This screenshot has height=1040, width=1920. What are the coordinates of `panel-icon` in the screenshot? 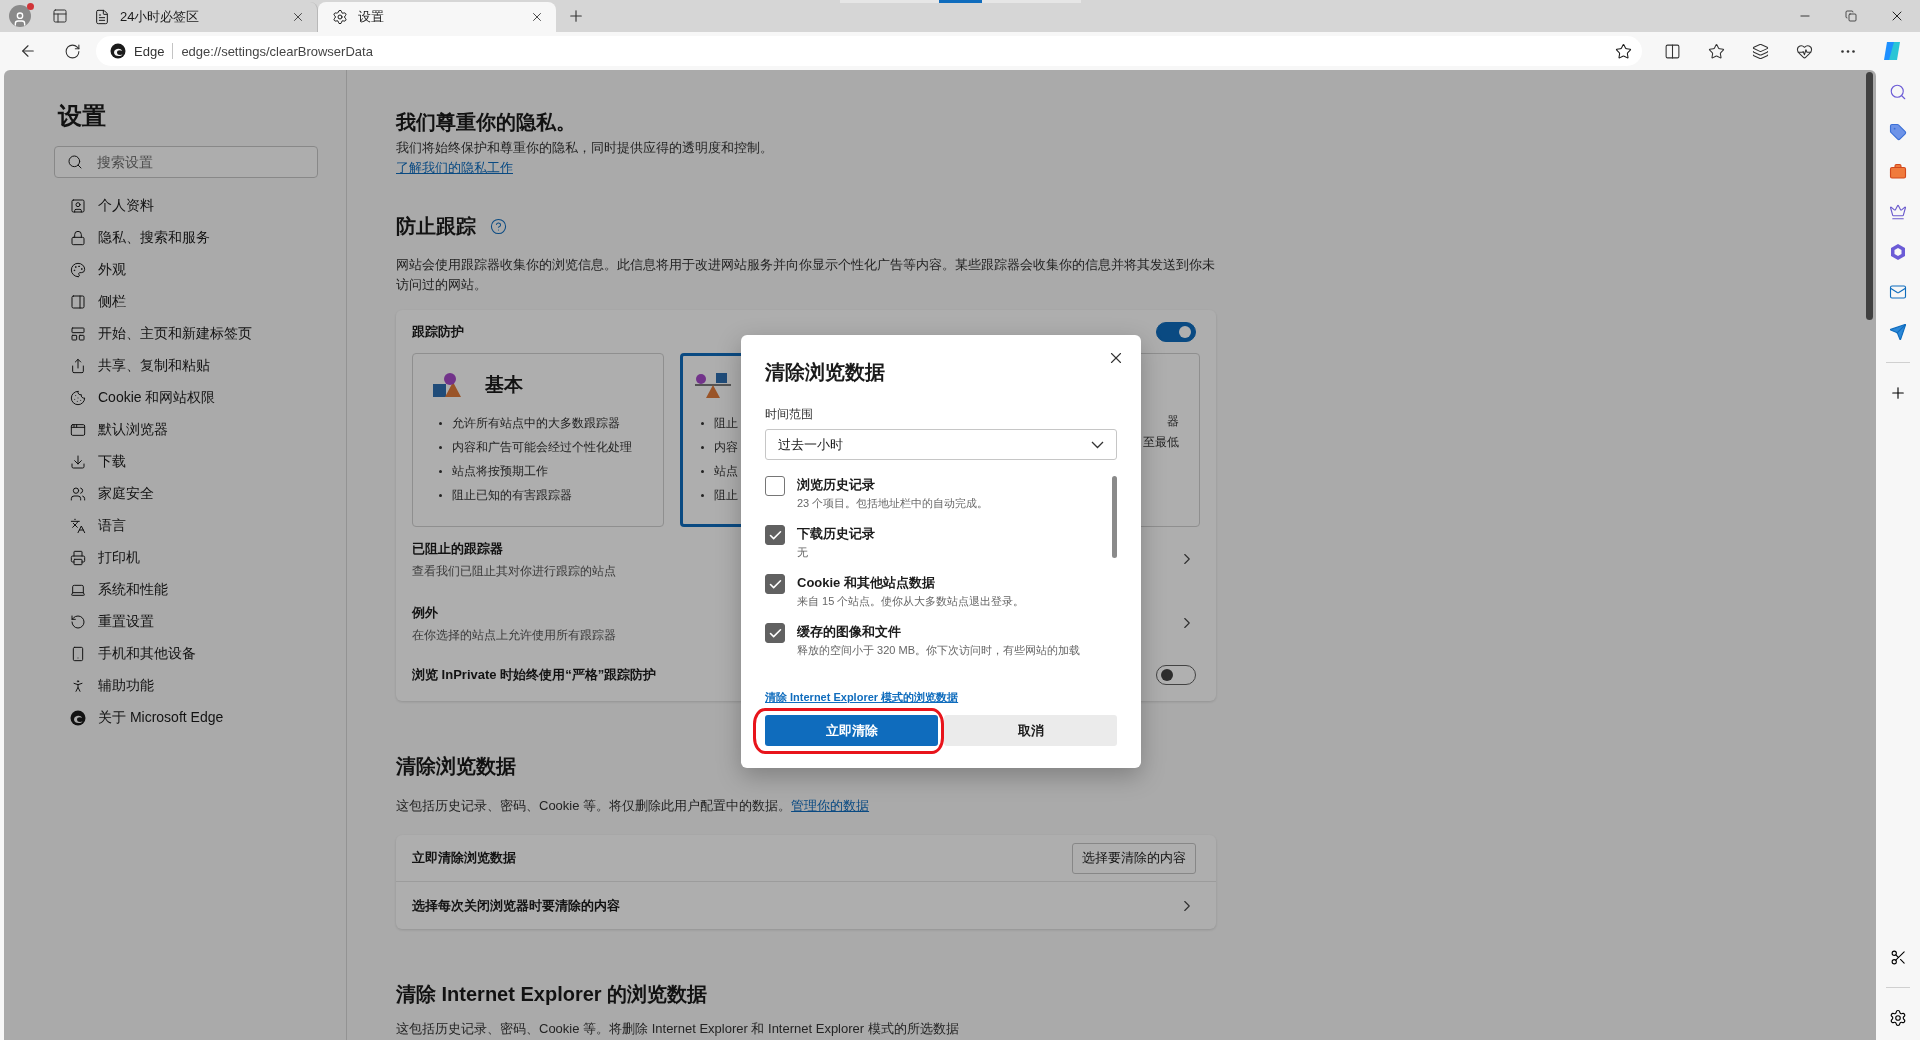 It's located at (78, 302).